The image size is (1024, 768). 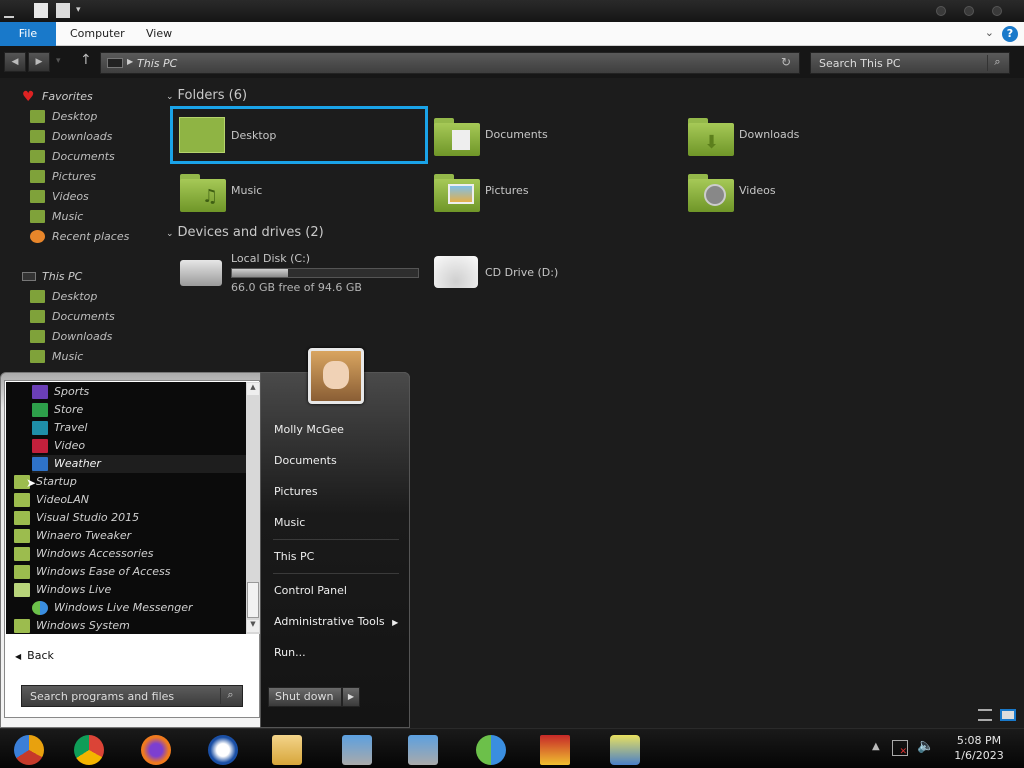 I want to click on taskbar-winrar, so click(x=554, y=749).